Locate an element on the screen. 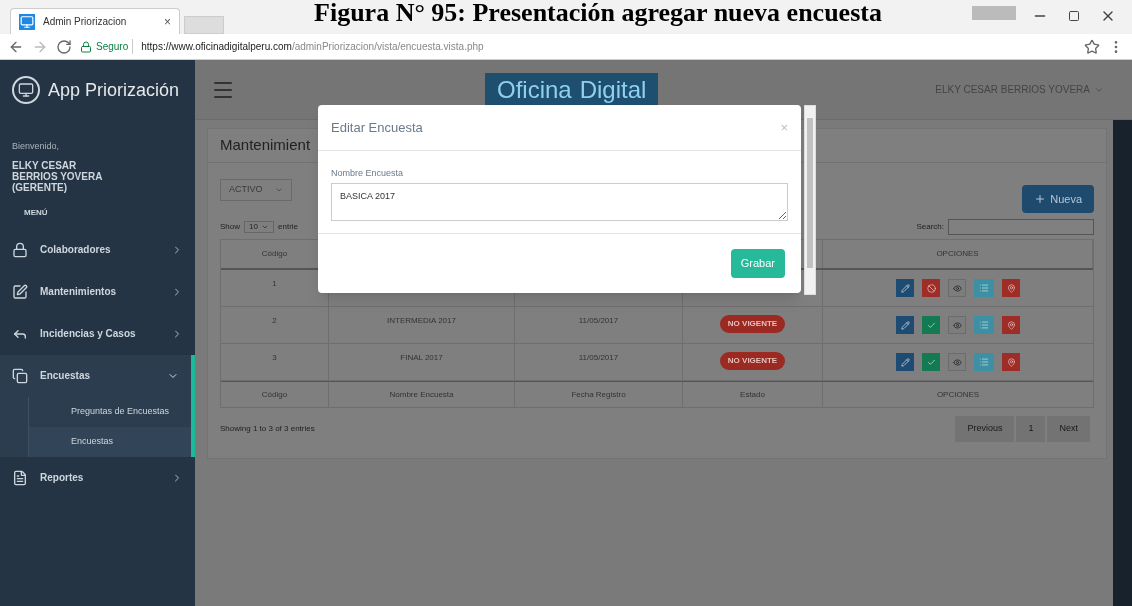  table-cell: 3 is located at coordinates (274, 358).